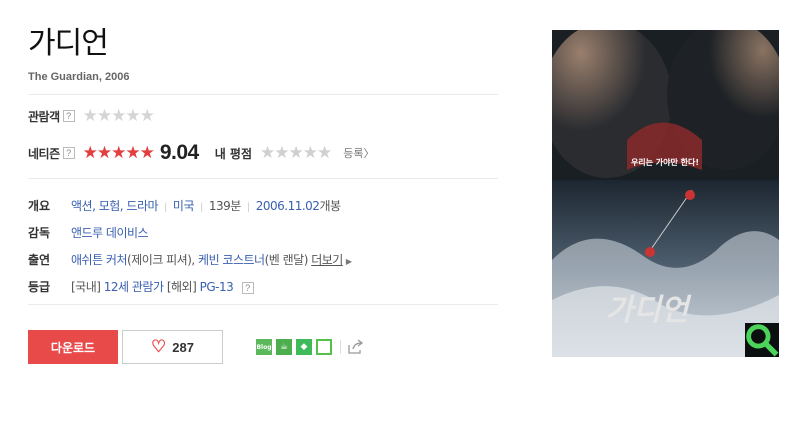 The image size is (800, 423). Describe the element at coordinates (665, 162) in the screenshot. I see `poster-tagline: 우리는 가야만 한다!` at that location.